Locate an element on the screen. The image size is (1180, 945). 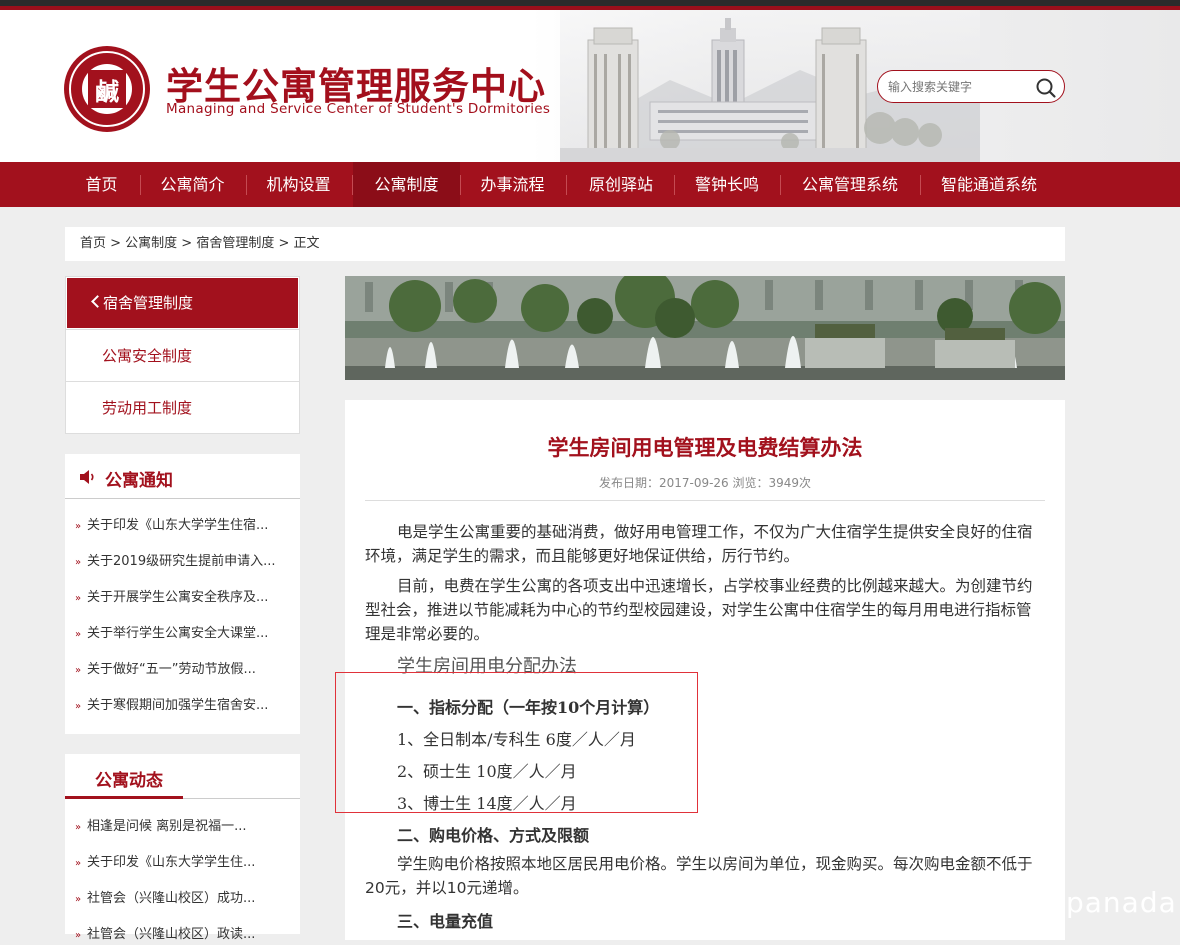
article-meta: 发布日期：2017-09-26 浏览：3949次 is located at coordinates (705, 483).